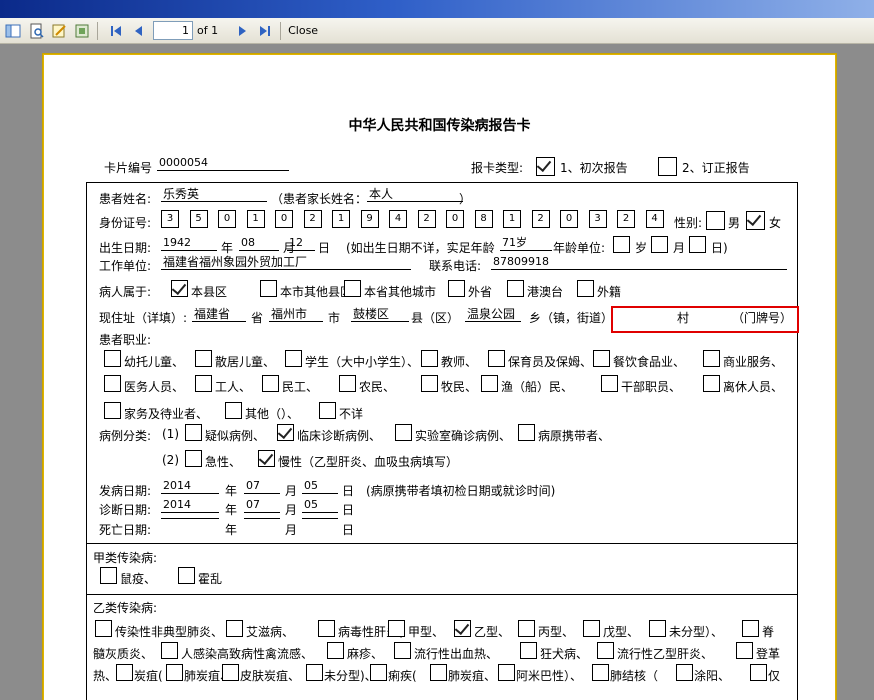 This screenshot has height=700, width=874. I want to click on class-b-option-label: 登革, so click(768, 654).